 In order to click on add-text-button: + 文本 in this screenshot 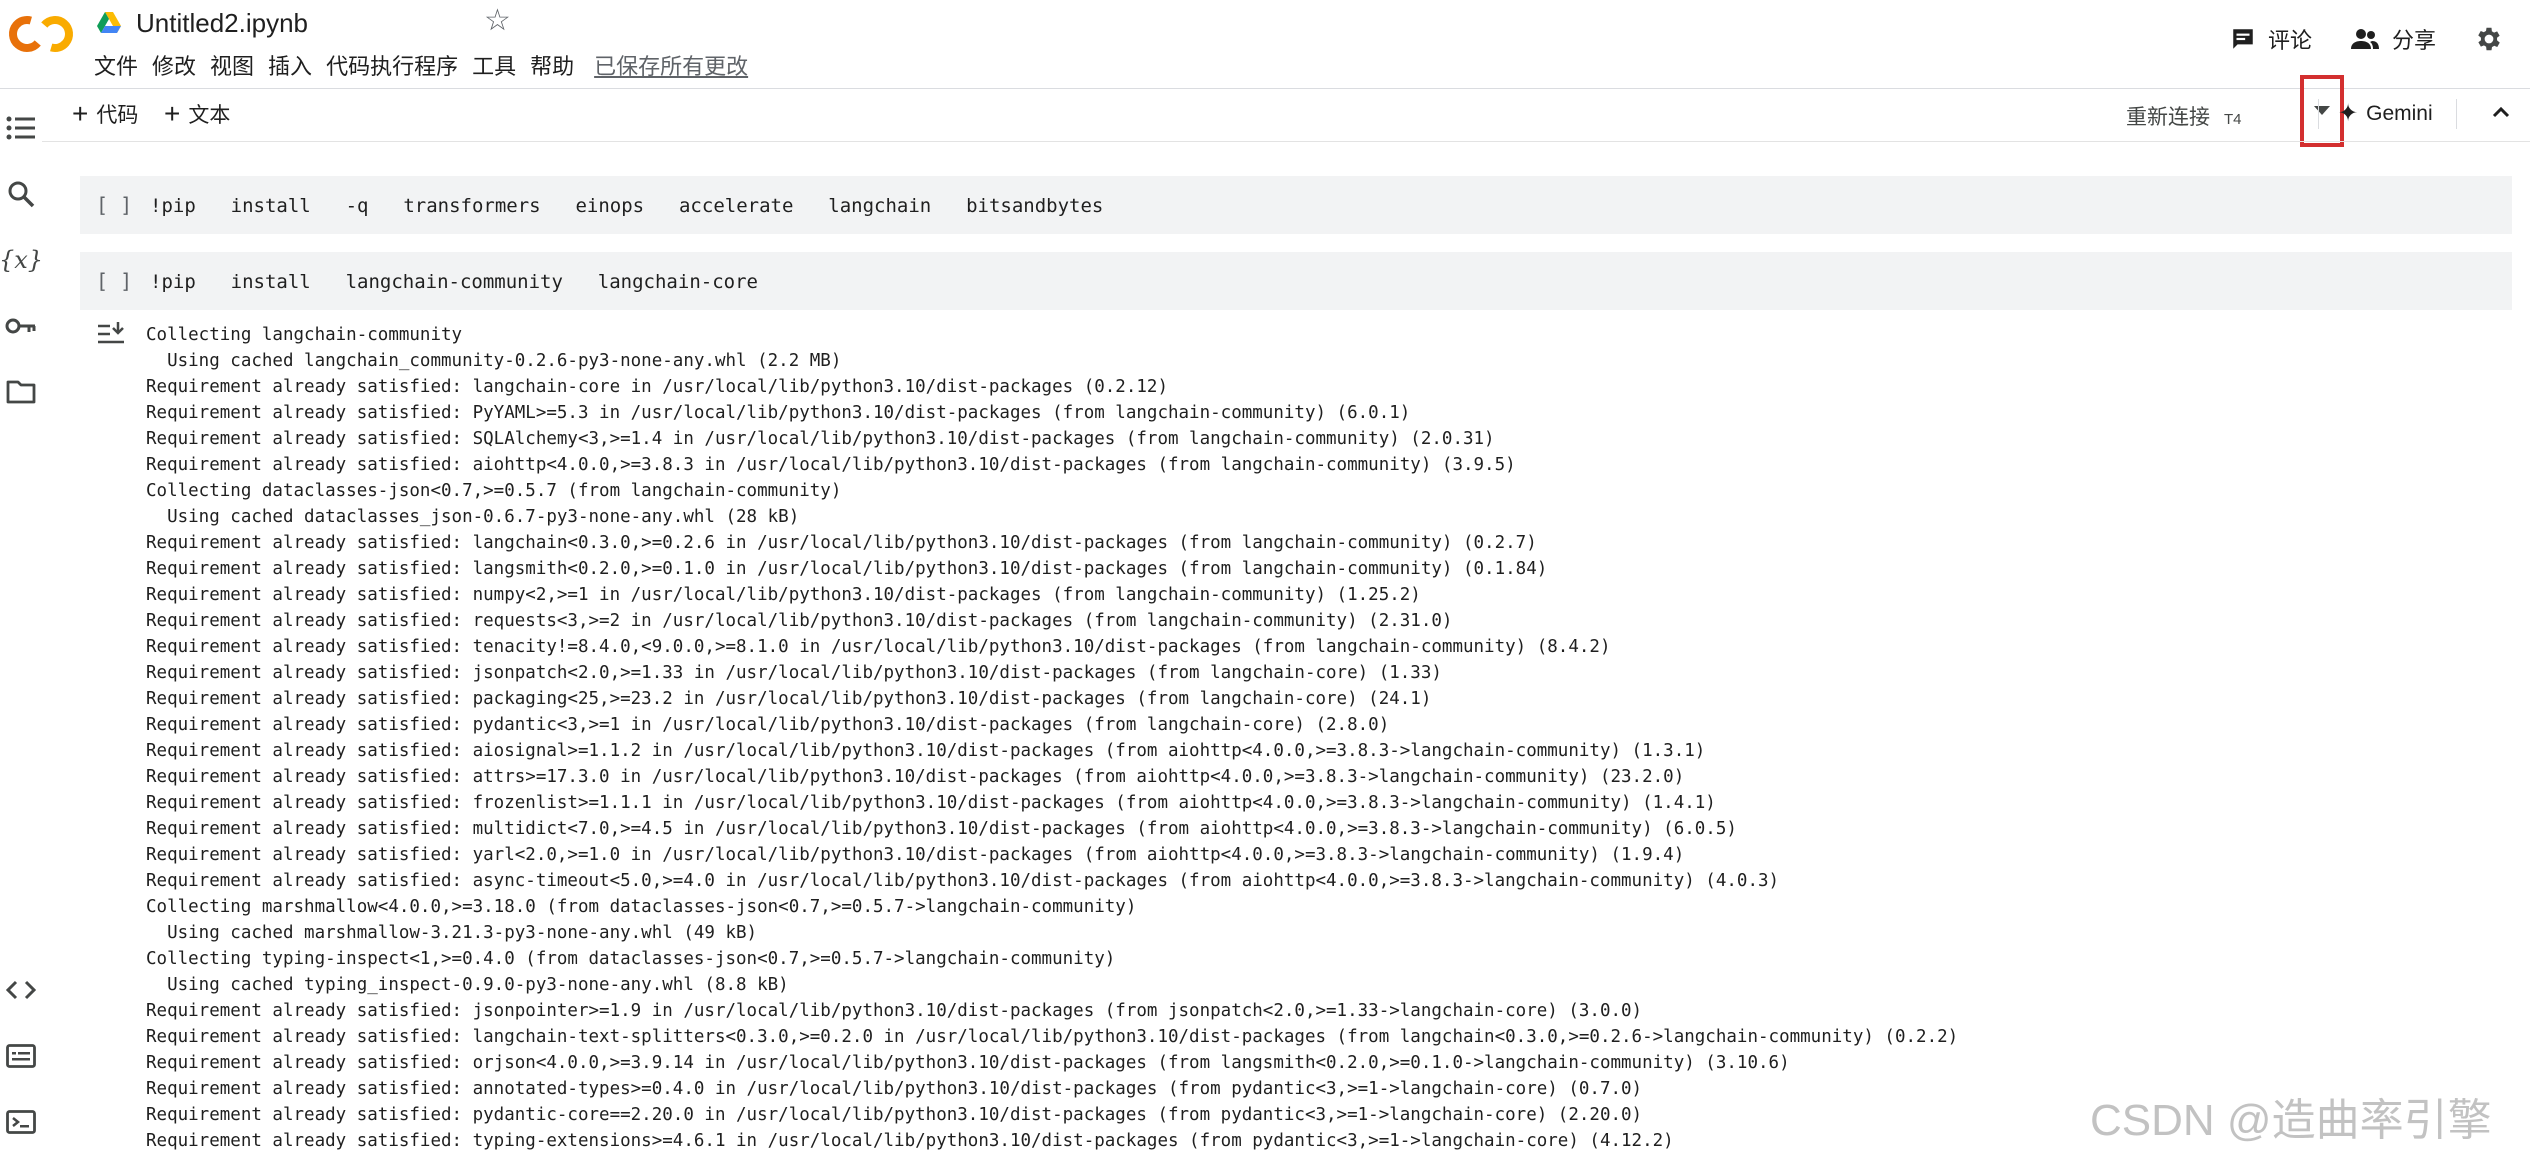, I will do `click(197, 114)`.